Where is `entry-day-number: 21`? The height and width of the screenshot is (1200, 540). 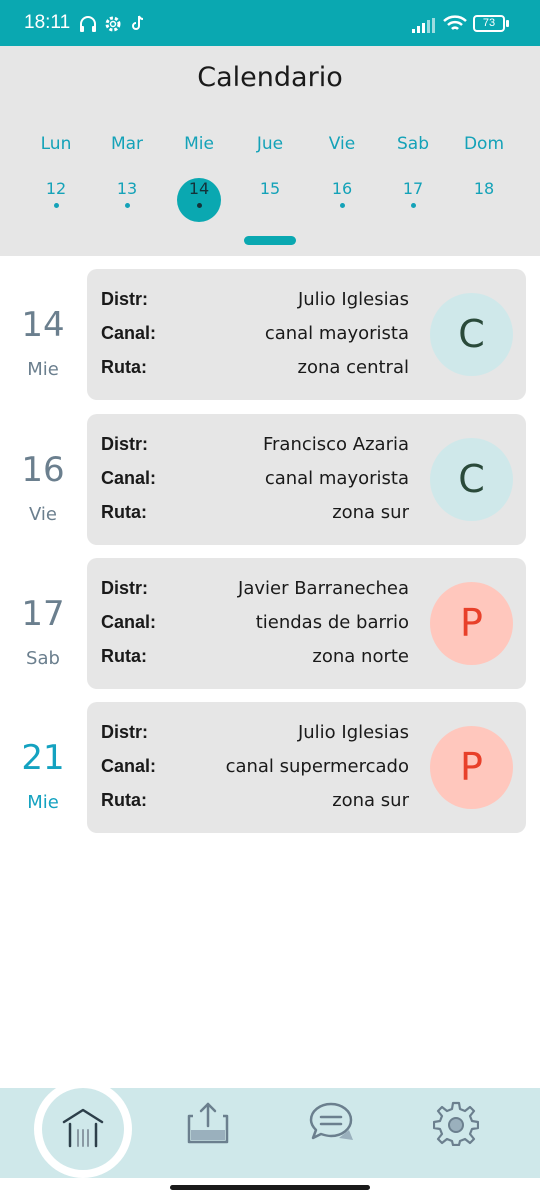 entry-day-number: 21 is located at coordinates (43, 758).